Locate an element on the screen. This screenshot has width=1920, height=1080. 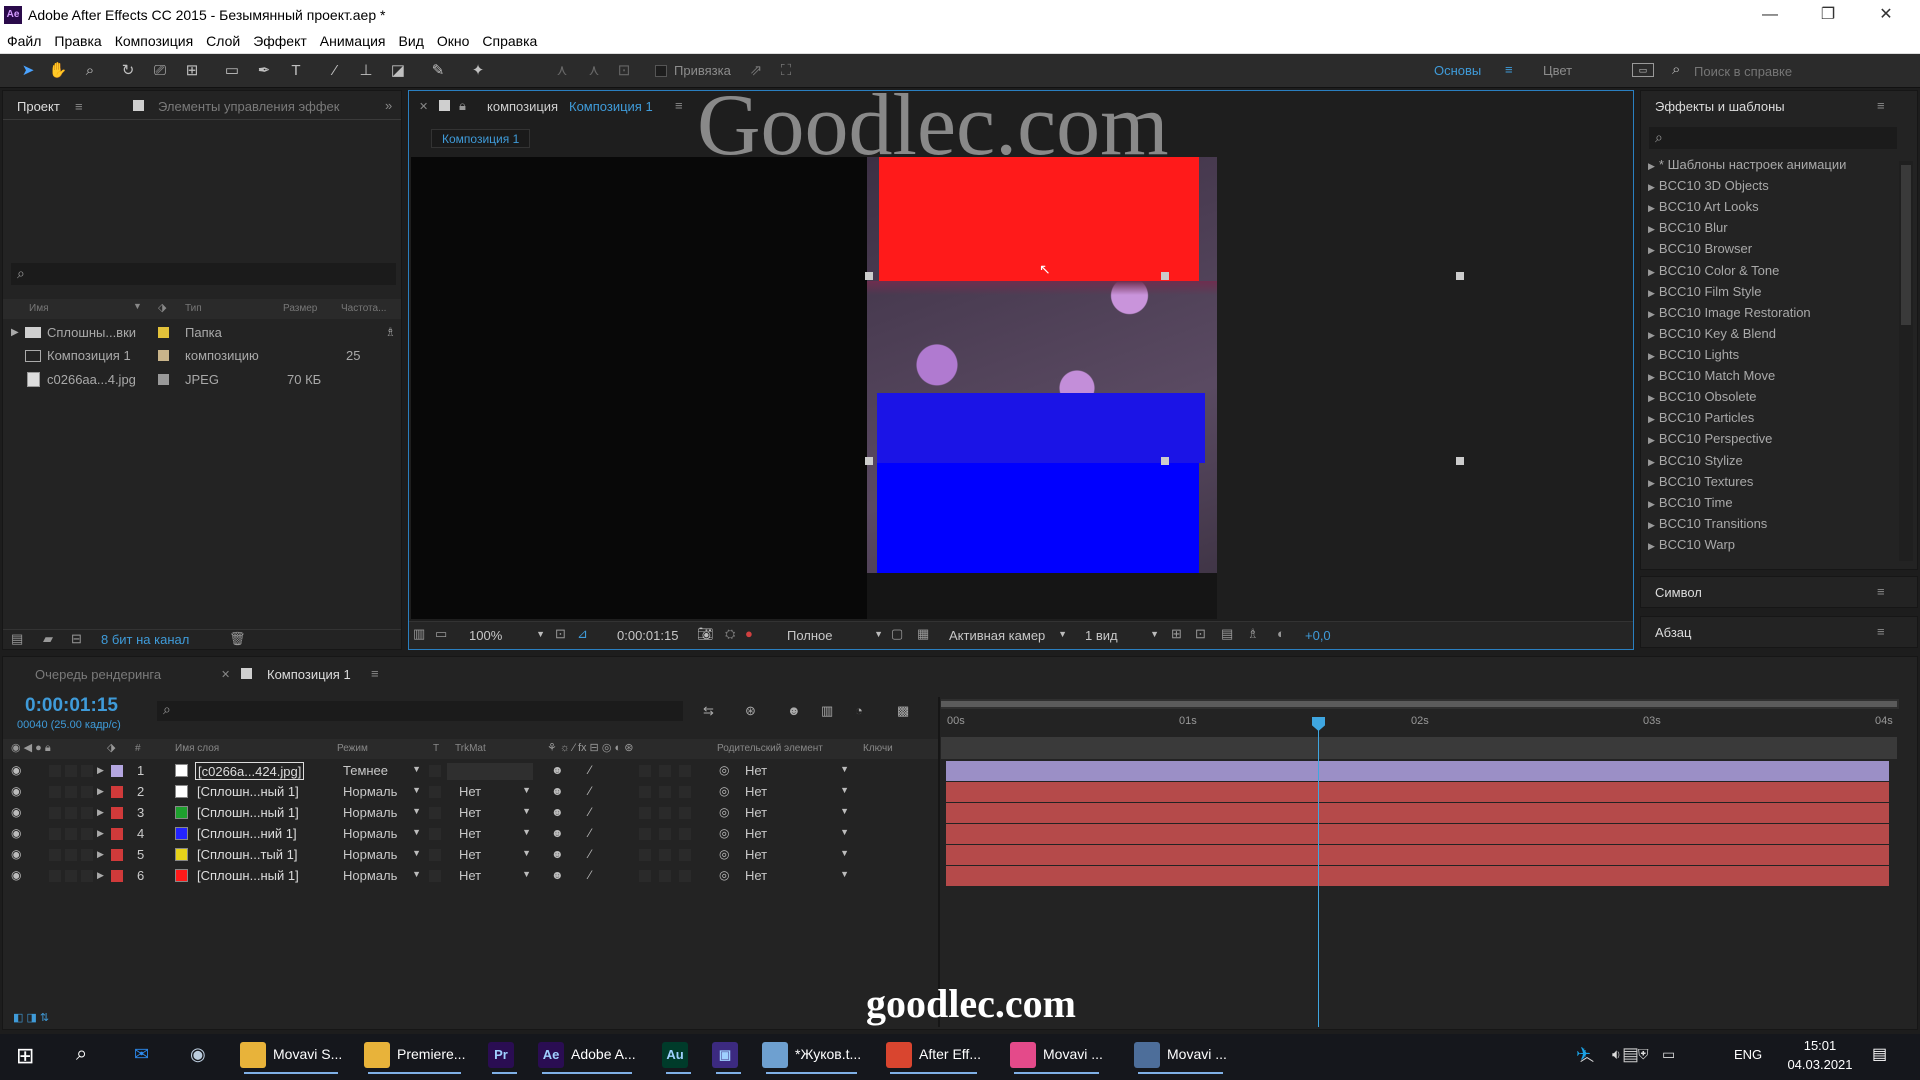
lock-tab-icon: 🔒︎ is located at coordinates (462, 106).